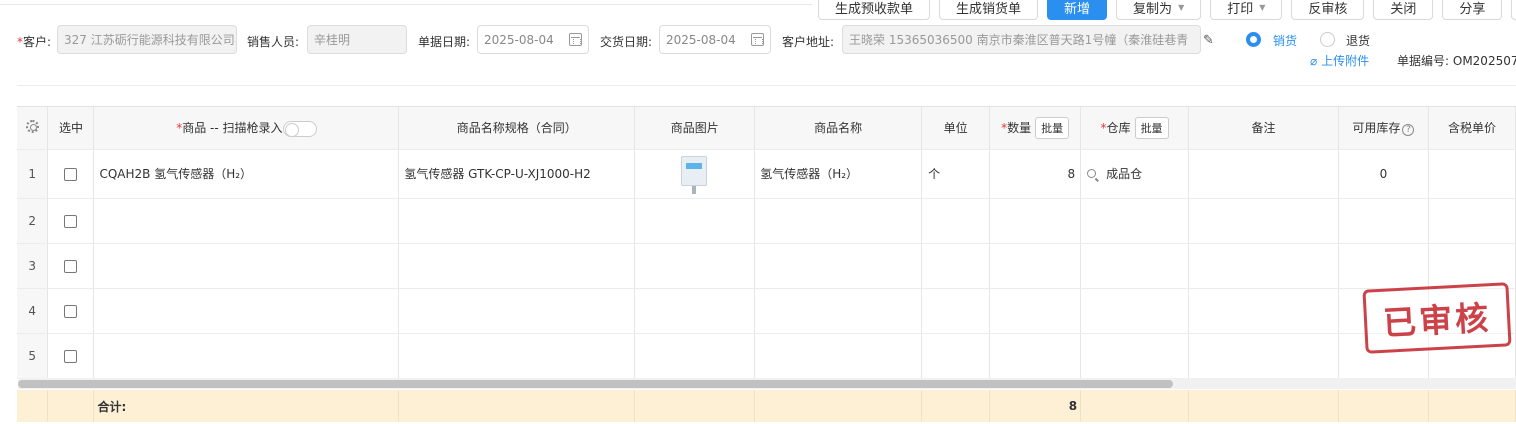 The width and height of the screenshot is (1516, 424). What do you see at coordinates (273, 42) in the screenshot?
I see `salesperson-label: 销售人员:` at bounding box center [273, 42].